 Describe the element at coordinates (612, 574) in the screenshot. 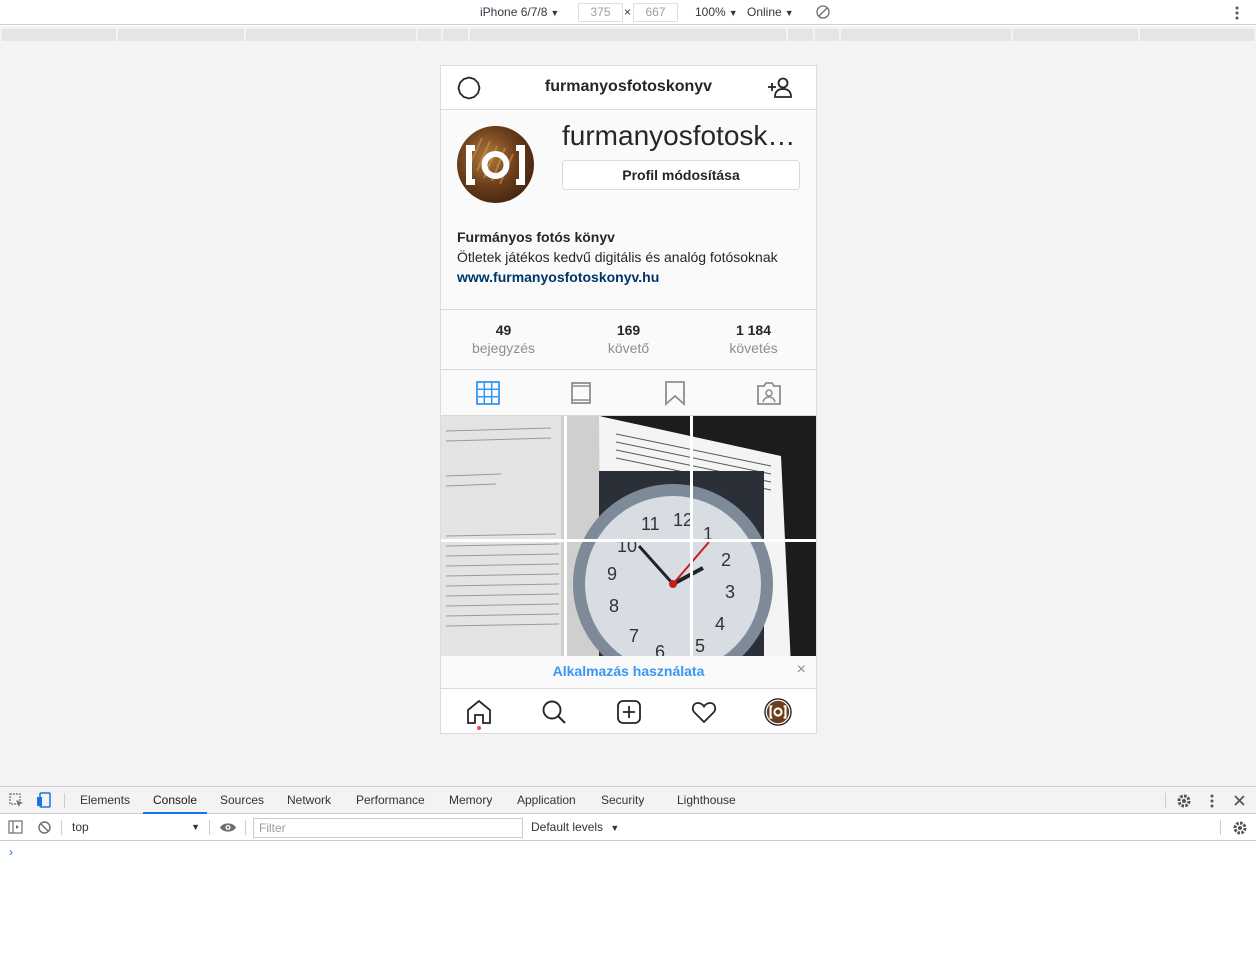

I see `svg-text: 9` at that location.